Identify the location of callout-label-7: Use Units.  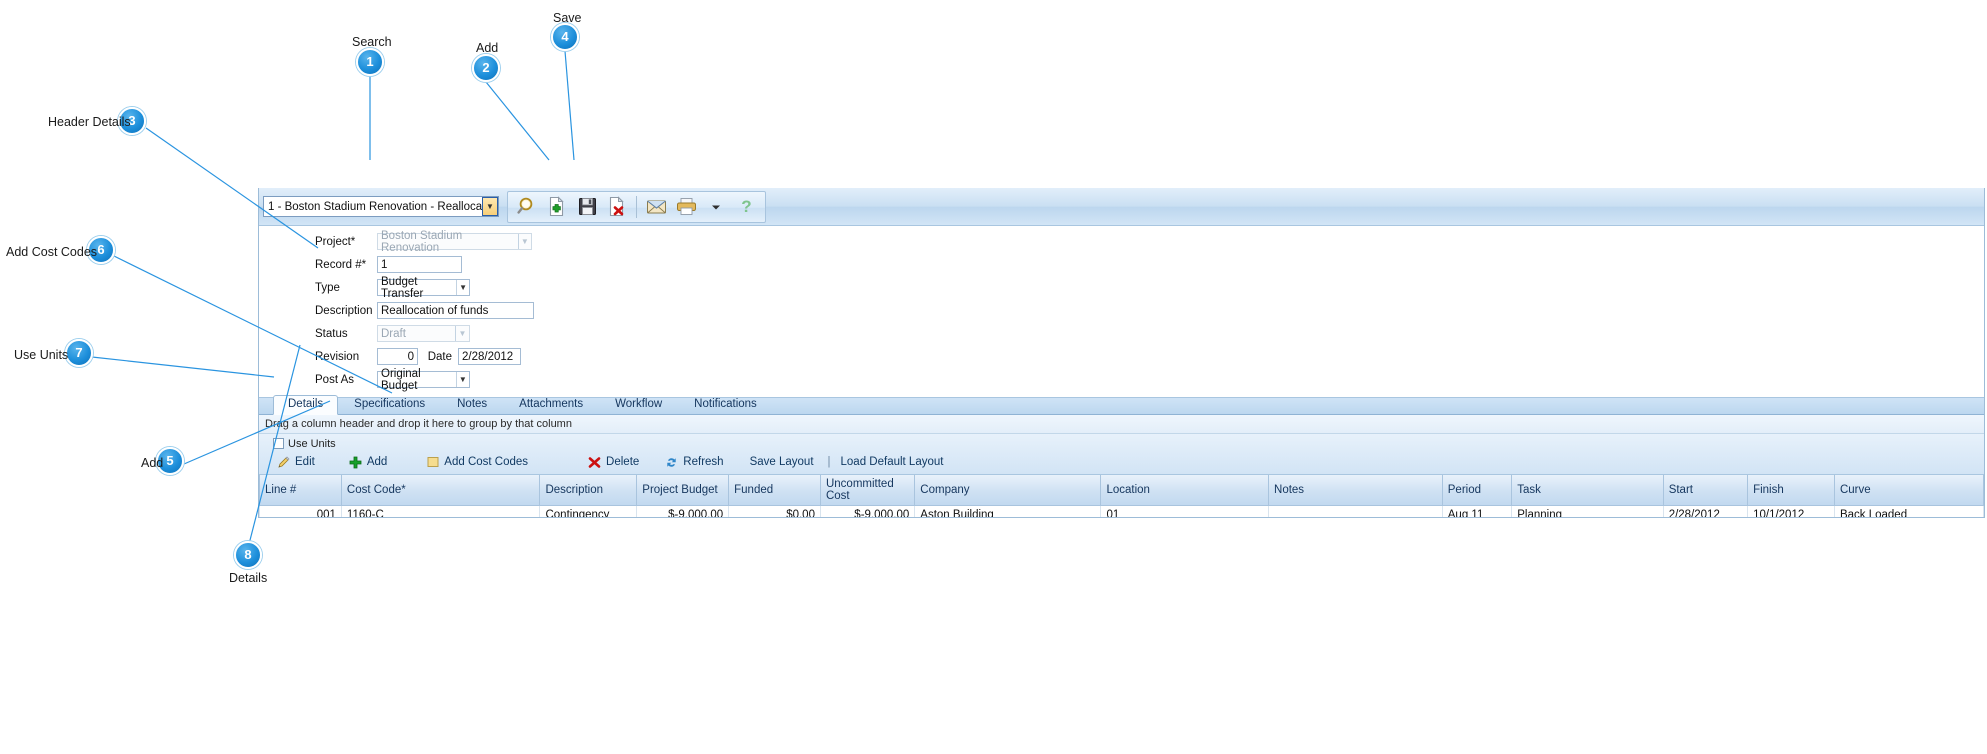
(41, 355).